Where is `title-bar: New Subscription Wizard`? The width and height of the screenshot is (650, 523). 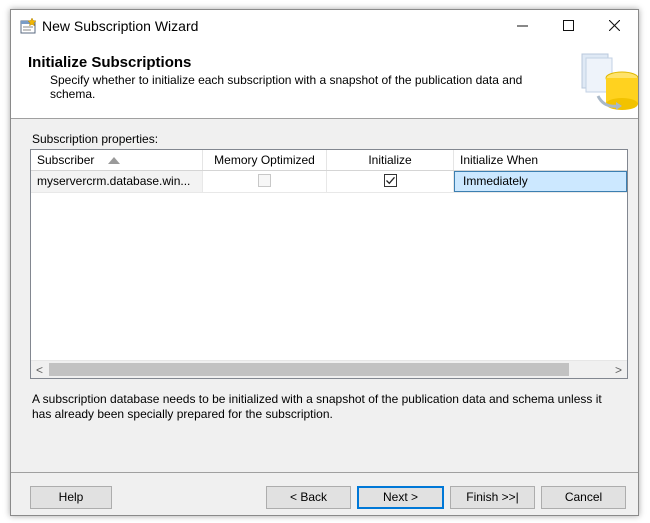 title-bar: New Subscription Wizard is located at coordinates (324, 25).